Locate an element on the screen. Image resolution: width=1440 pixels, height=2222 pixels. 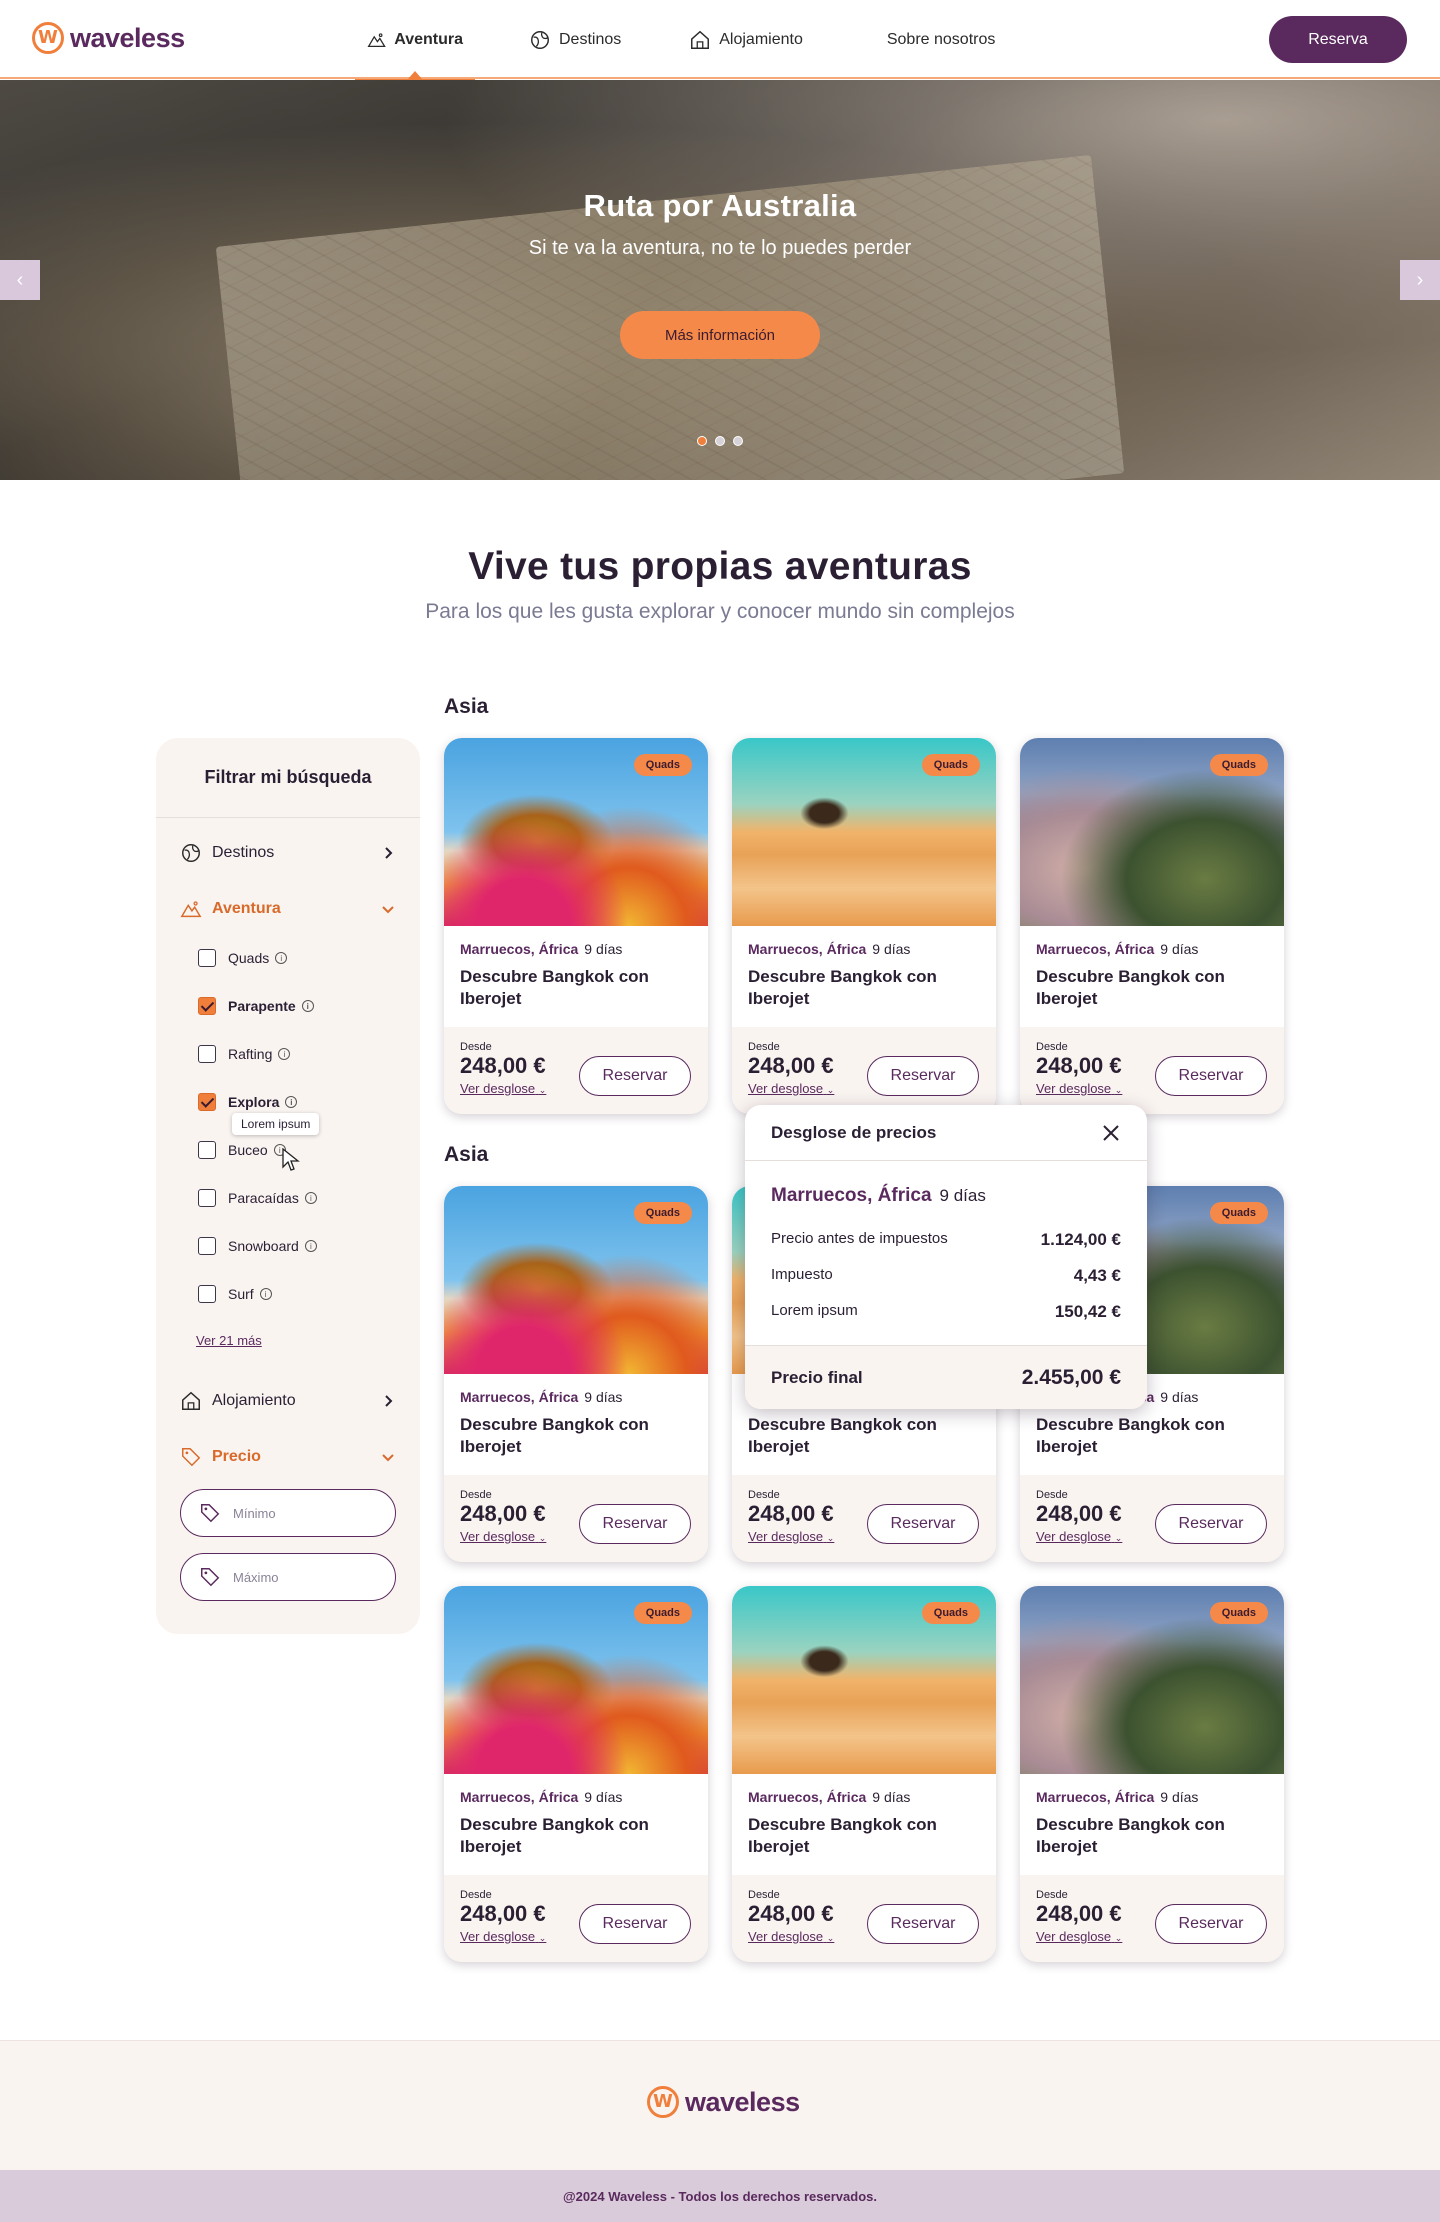
price-max-input: Máximo is located at coordinates (288, 1577).